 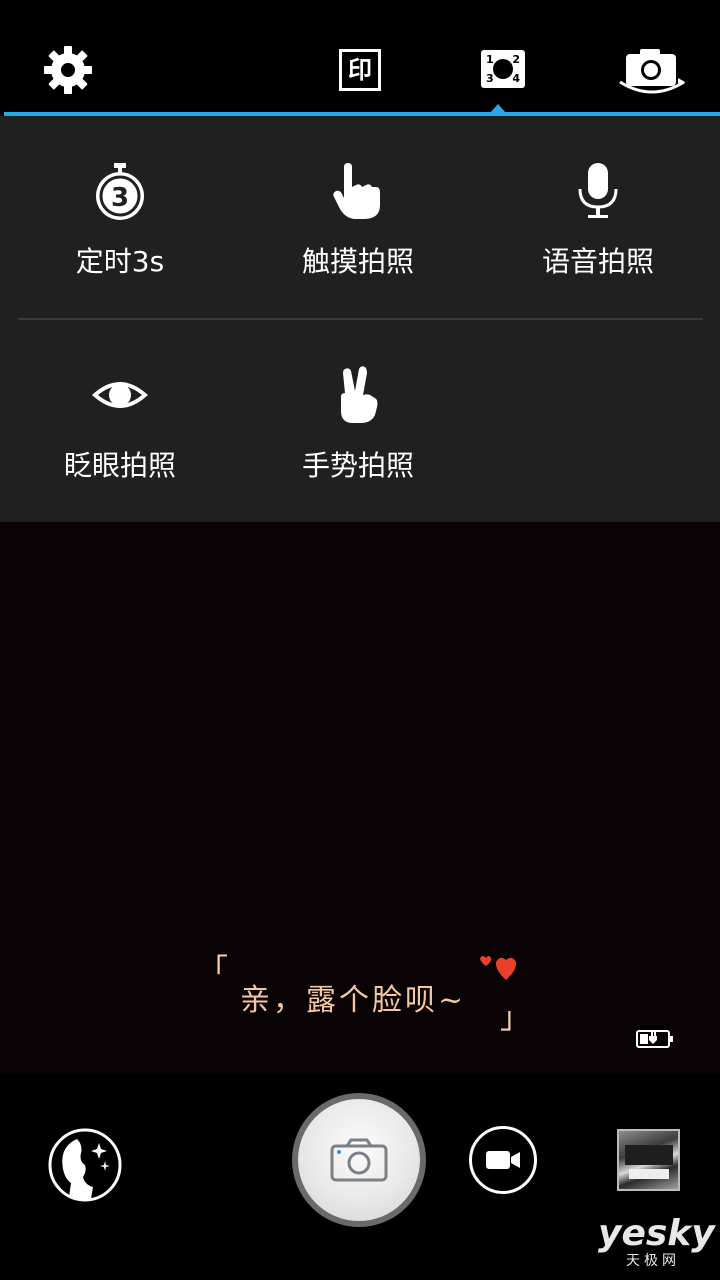 What do you see at coordinates (490, 78) in the screenshot?
I see `grid-number-3: 3` at bounding box center [490, 78].